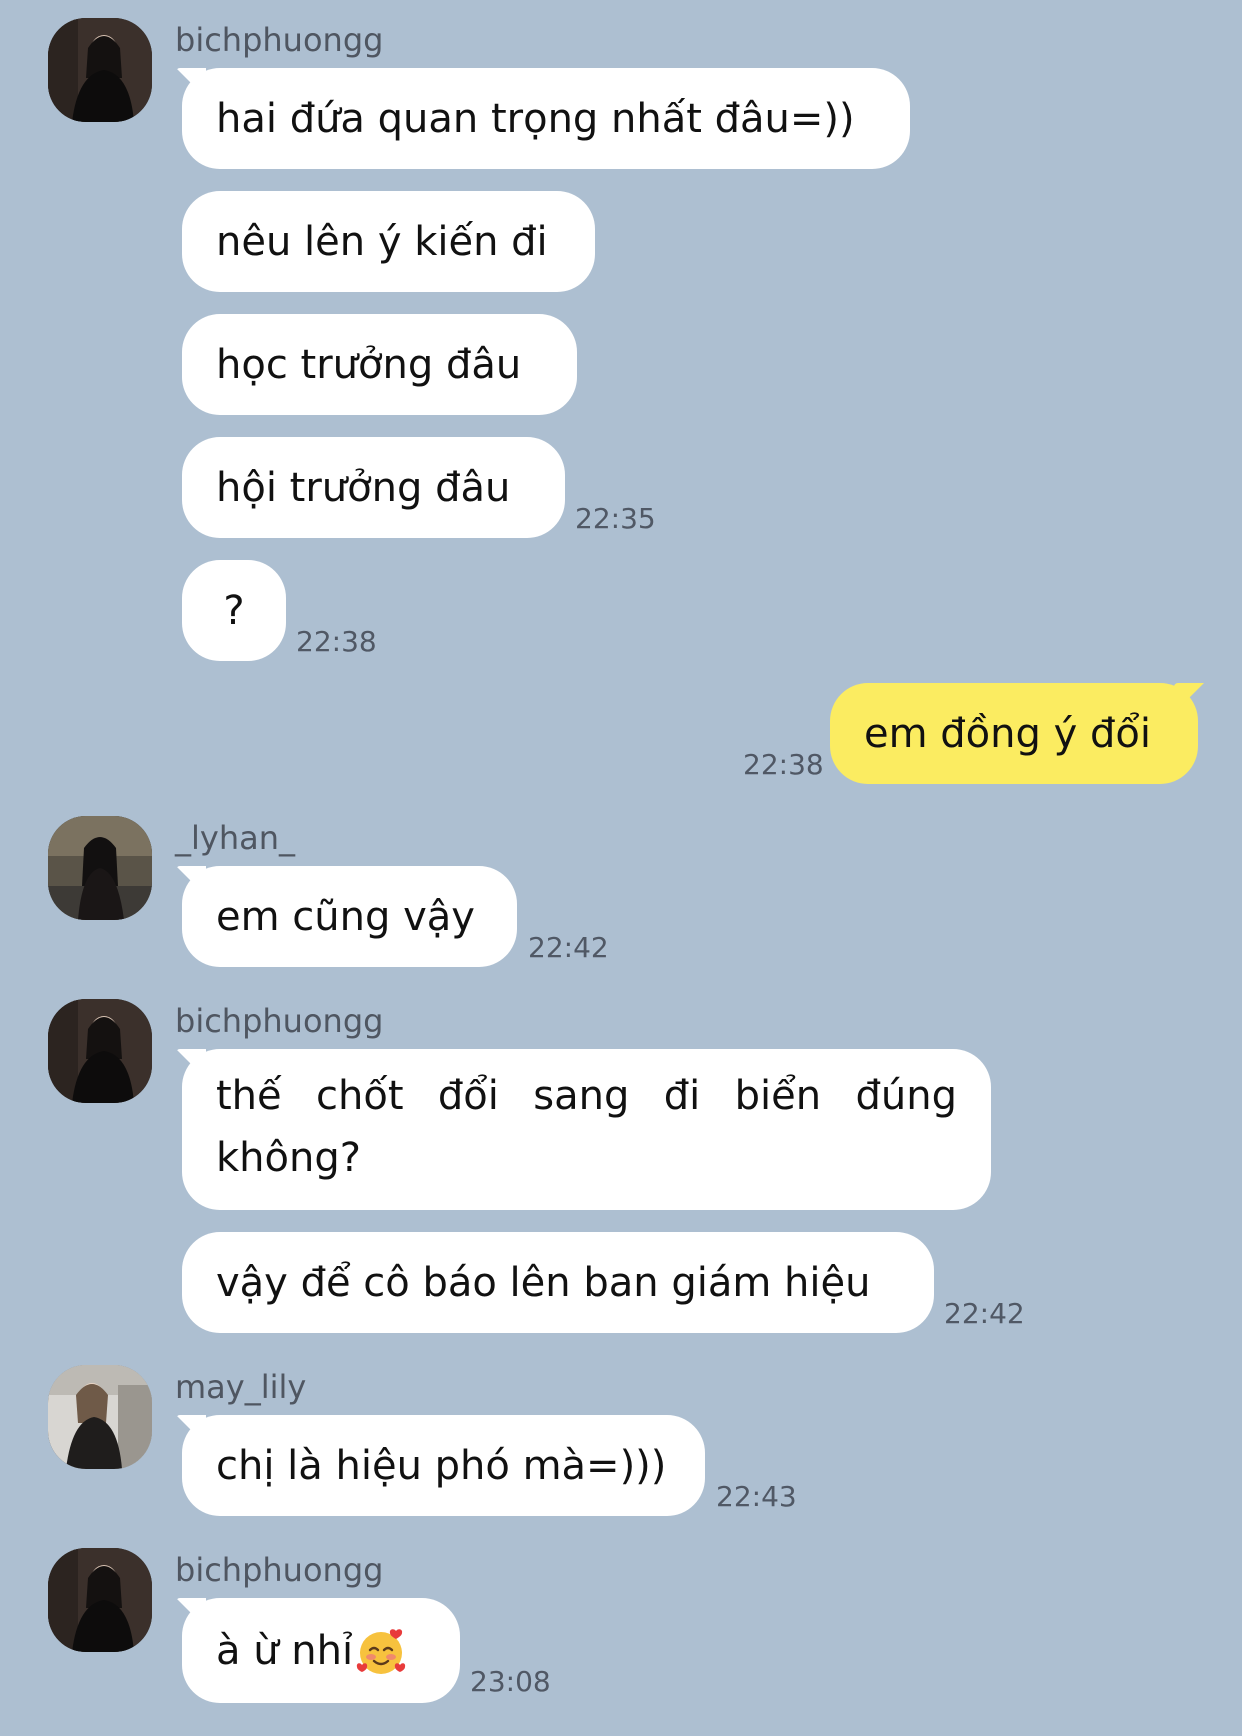  Describe the element at coordinates (581, 1096) in the screenshot. I see `word: sang` at that location.